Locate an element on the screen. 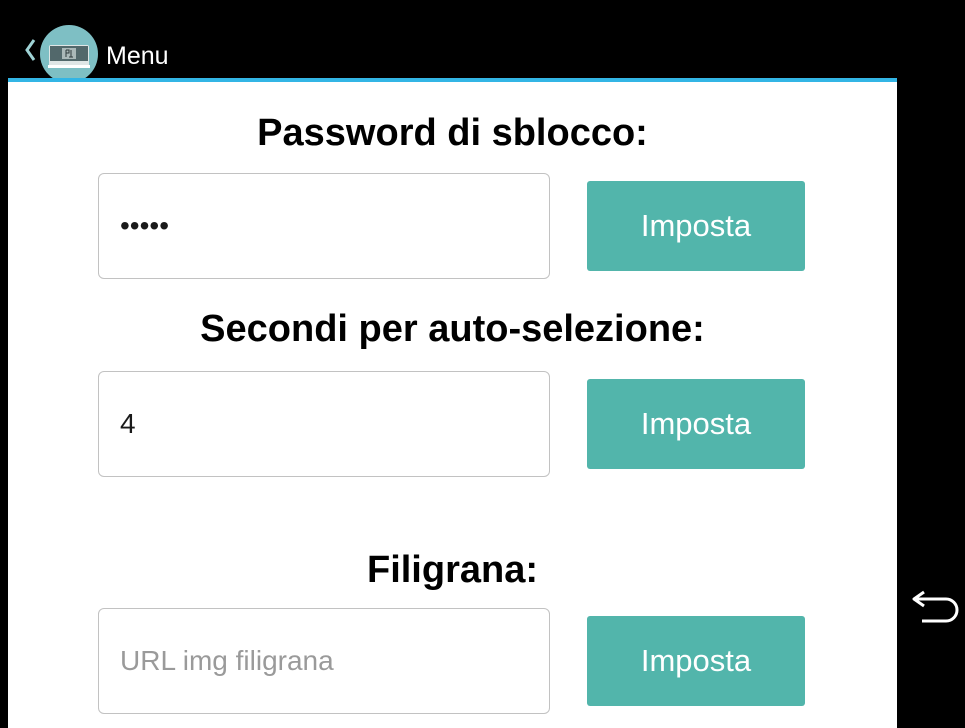 The image size is (965, 728). password-field: ••••• is located at coordinates (324, 226).